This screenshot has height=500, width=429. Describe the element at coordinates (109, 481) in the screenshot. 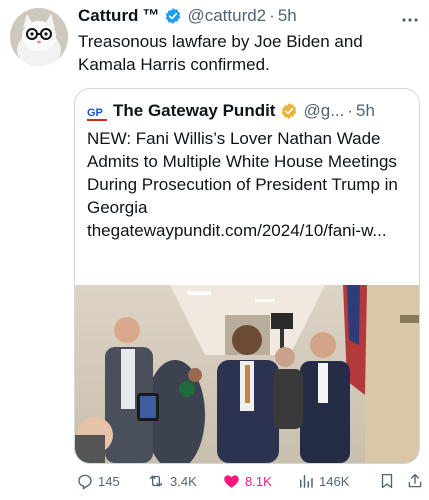

I see `reply-count: 145` at that location.